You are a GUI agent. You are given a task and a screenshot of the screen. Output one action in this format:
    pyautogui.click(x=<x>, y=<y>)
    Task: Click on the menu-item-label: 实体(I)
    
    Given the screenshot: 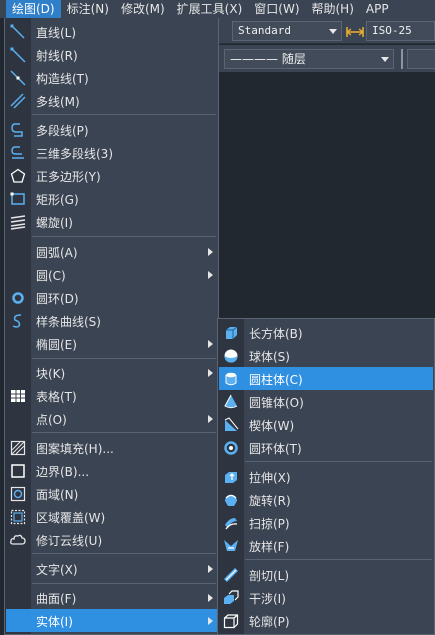 What is the action you would take?
    pyautogui.click(x=54, y=622)
    